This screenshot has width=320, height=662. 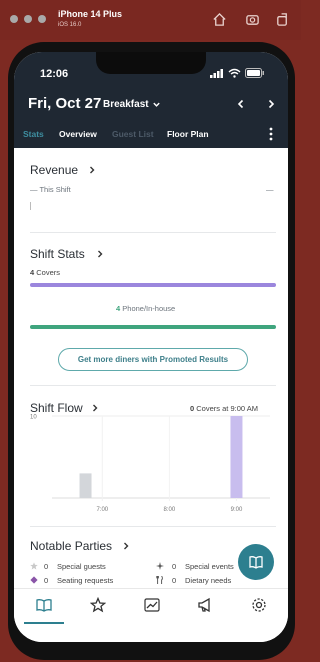 I want to click on reservation-book-button, so click(x=256, y=562).